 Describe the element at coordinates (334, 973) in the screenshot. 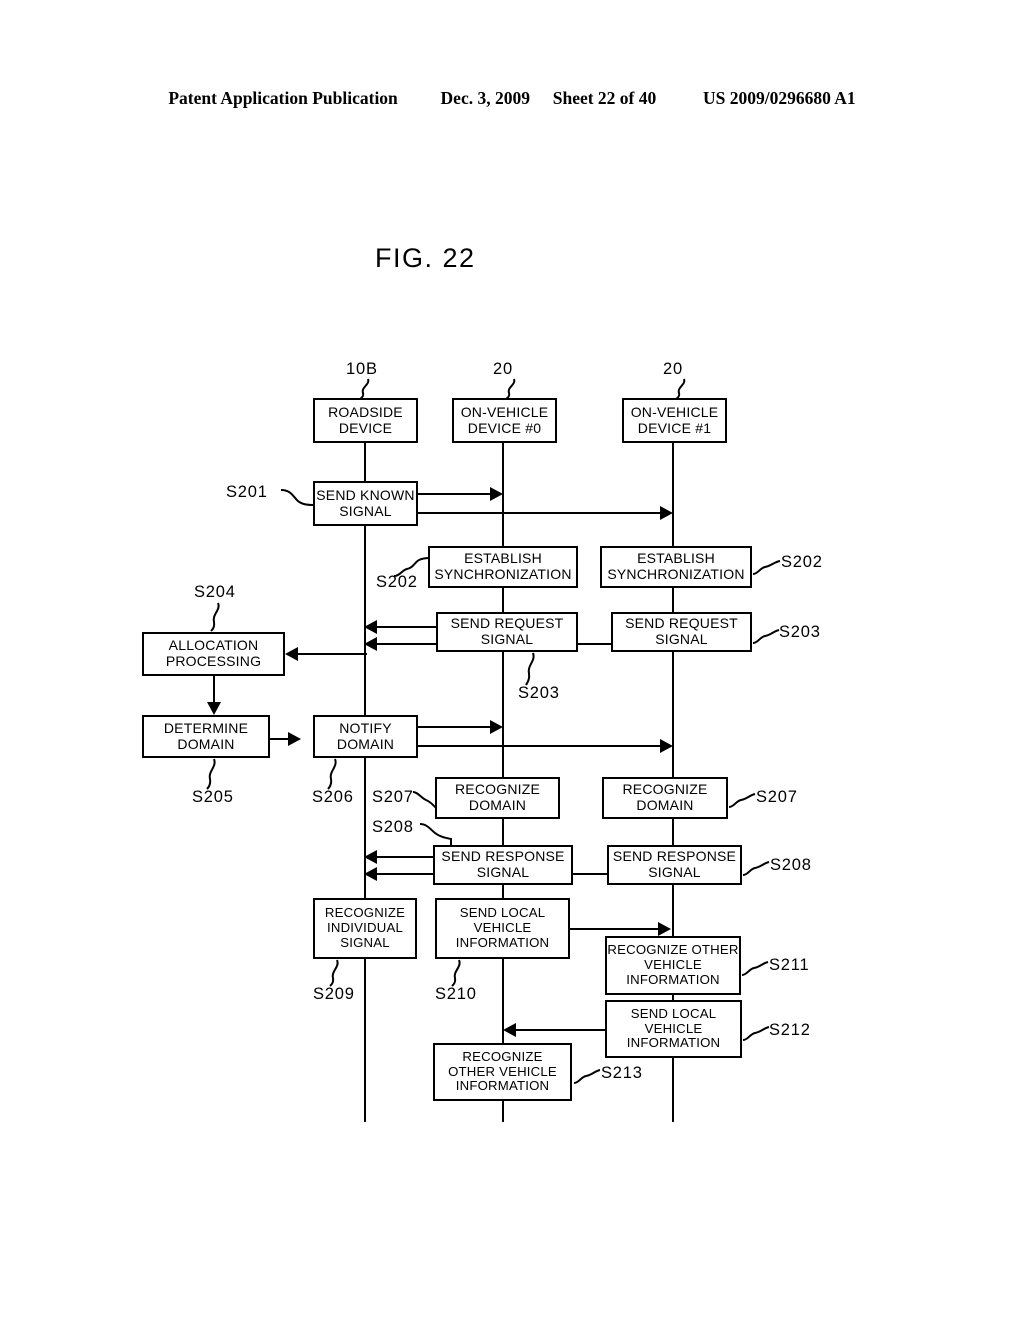

I see `leader-squiggle-s209` at that location.